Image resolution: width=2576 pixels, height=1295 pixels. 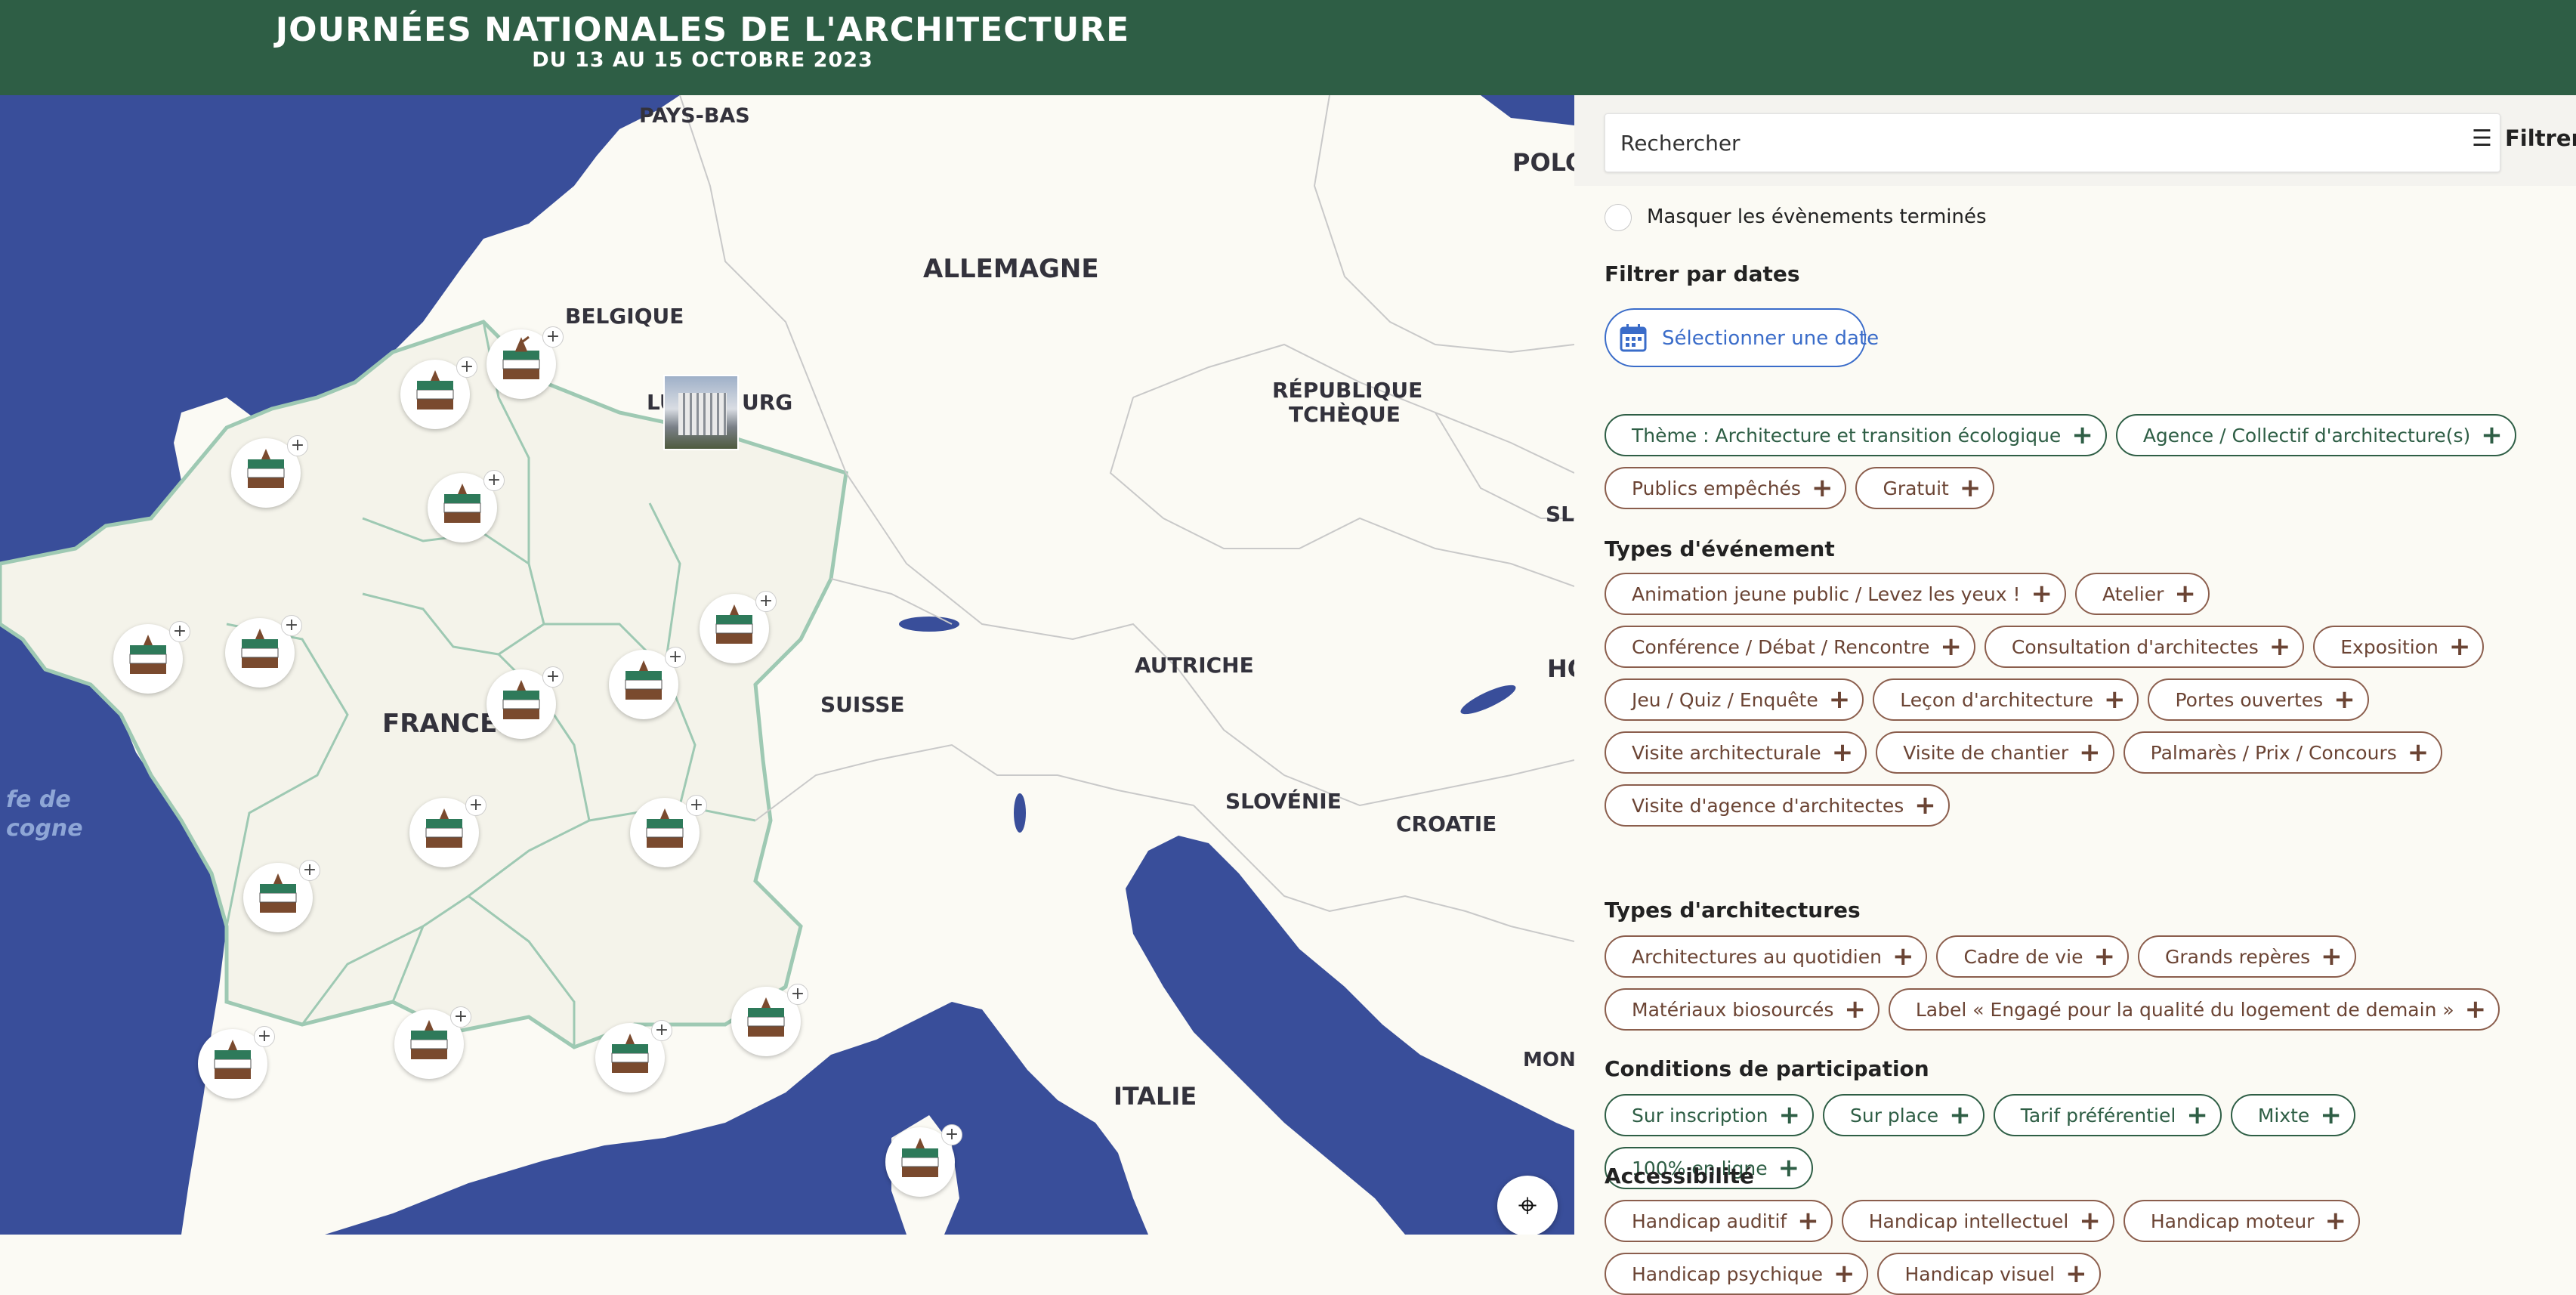 What do you see at coordinates (767, 402) in the screenshot?
I see `country-label-luxembourg-right: URG` at bounding box center [767, 402].